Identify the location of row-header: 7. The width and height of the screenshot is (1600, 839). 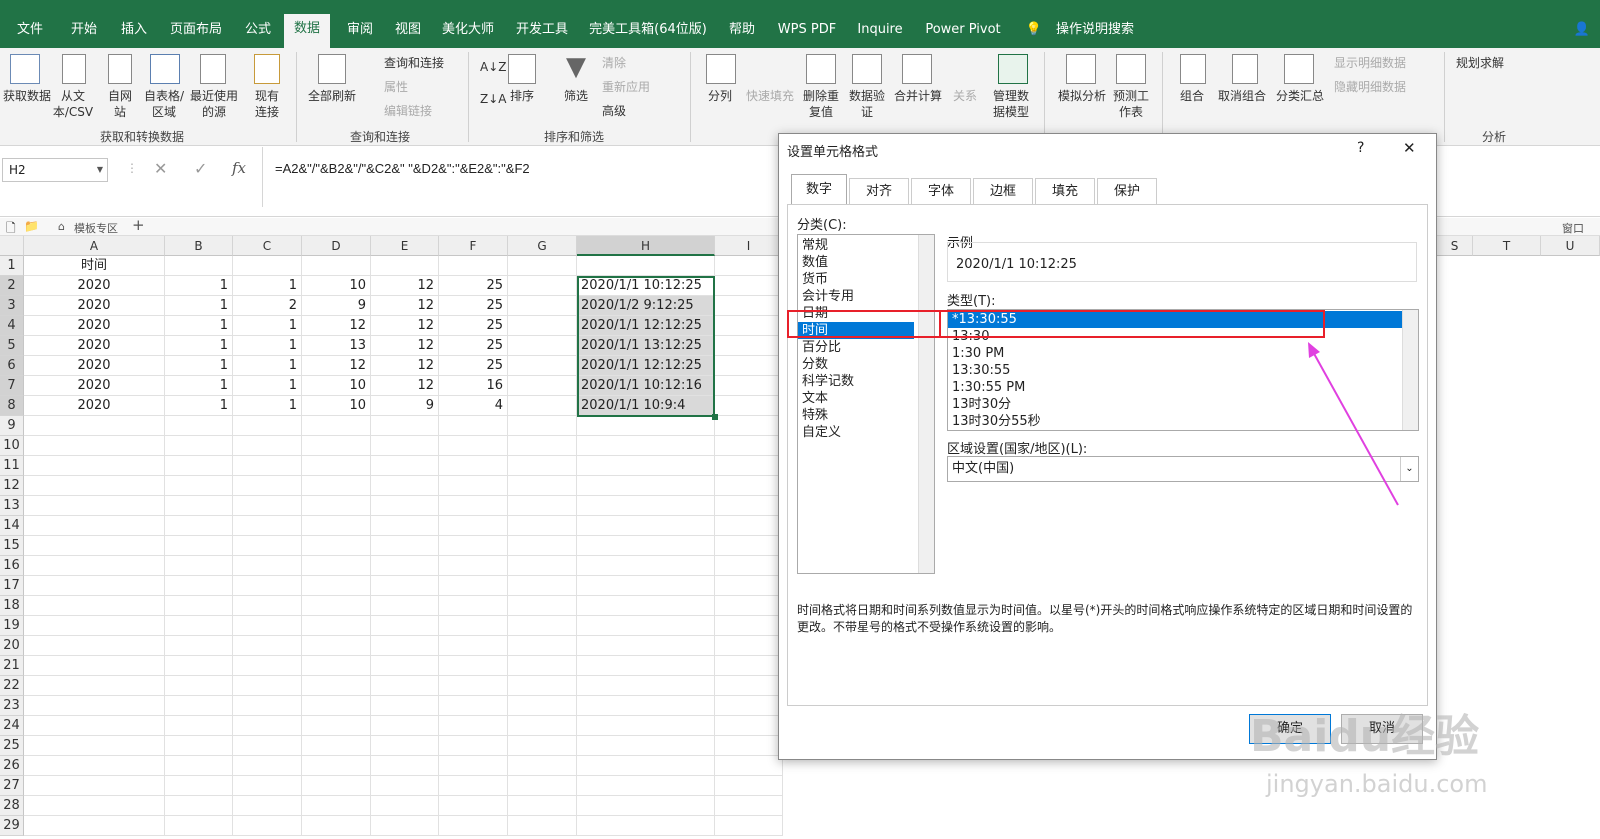
(12, 386).